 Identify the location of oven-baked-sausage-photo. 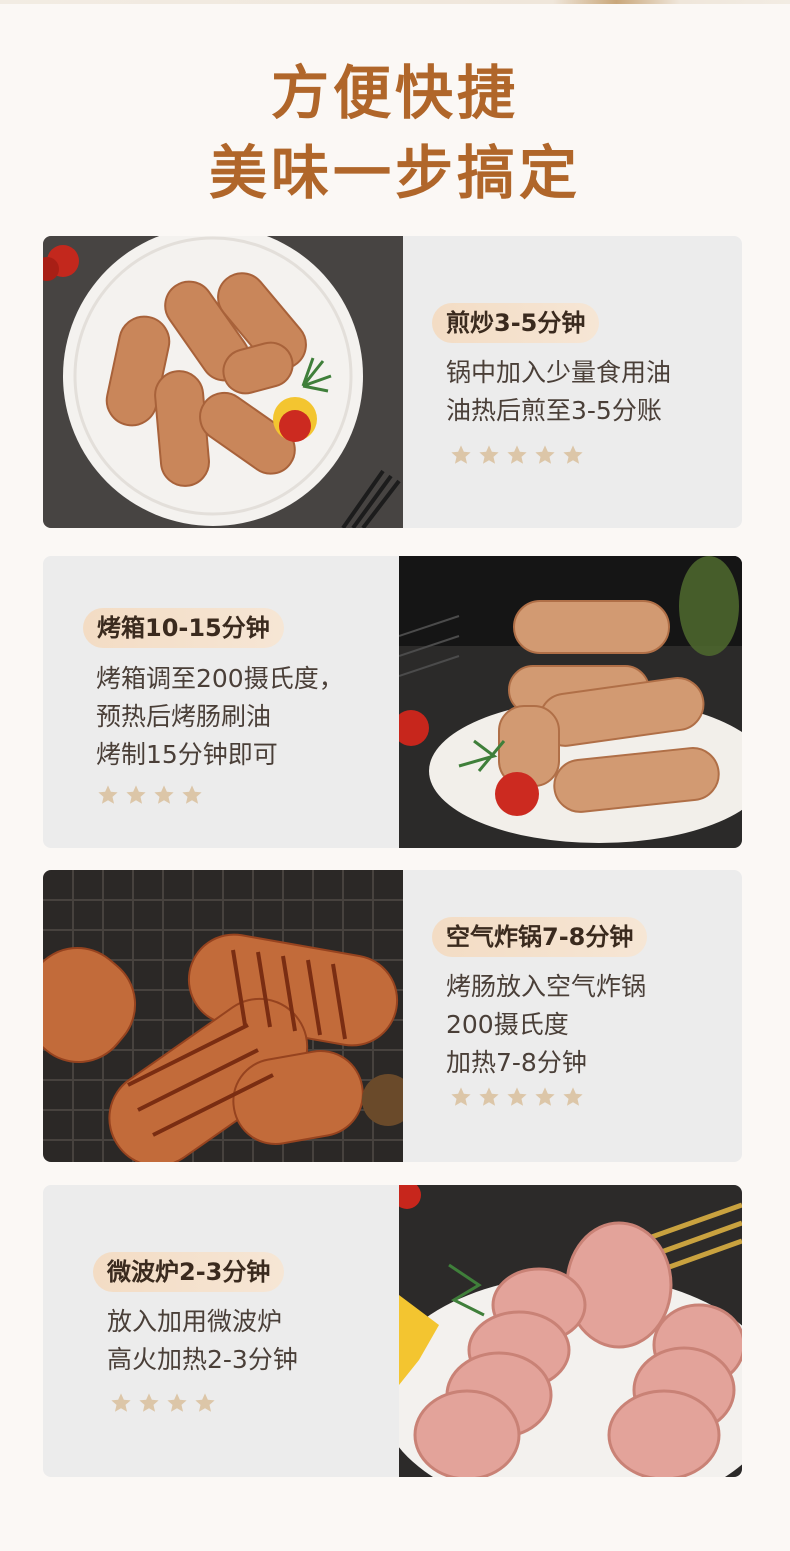
(570, 702).